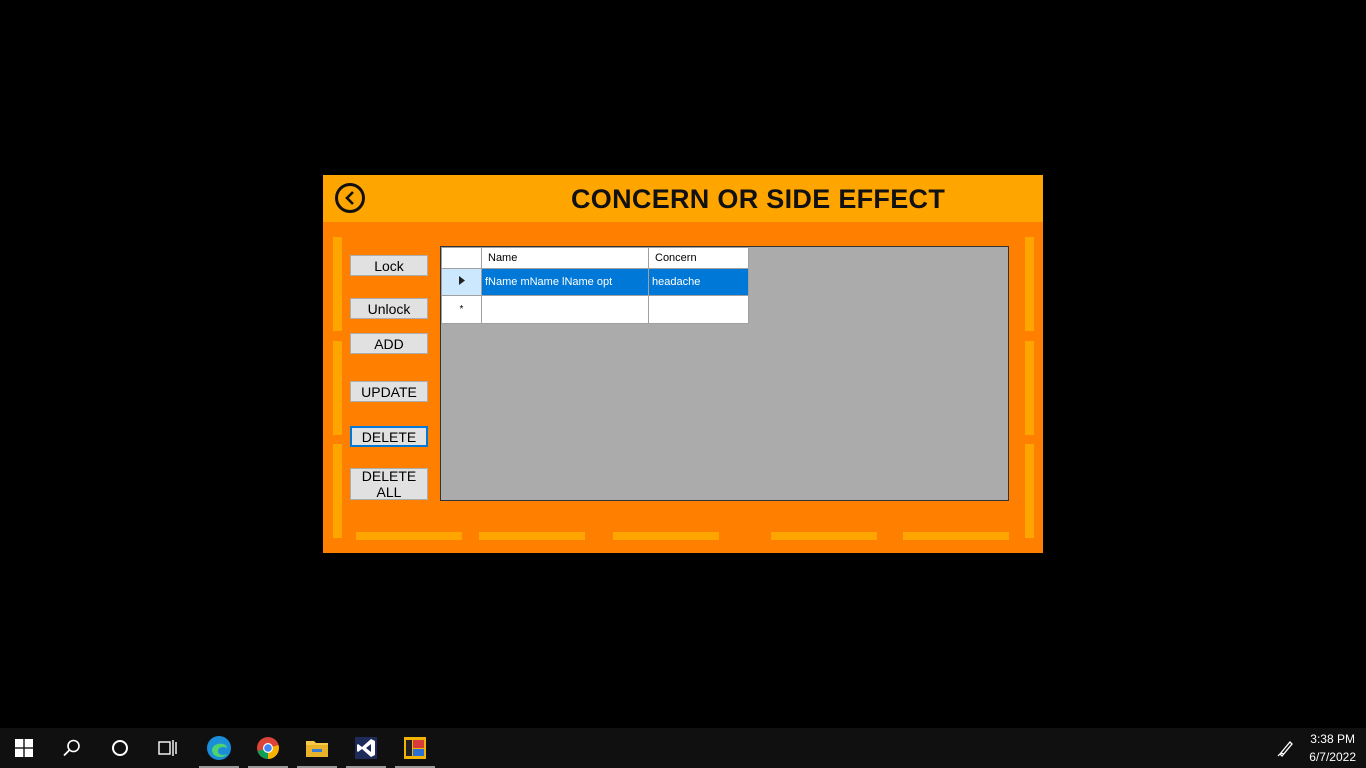 This screenshot has height=768, width=1366. What do you see at coordinates (461, 309) in the screenshot?
I see `new-row-marker: *` at bounding box center [461, 309].